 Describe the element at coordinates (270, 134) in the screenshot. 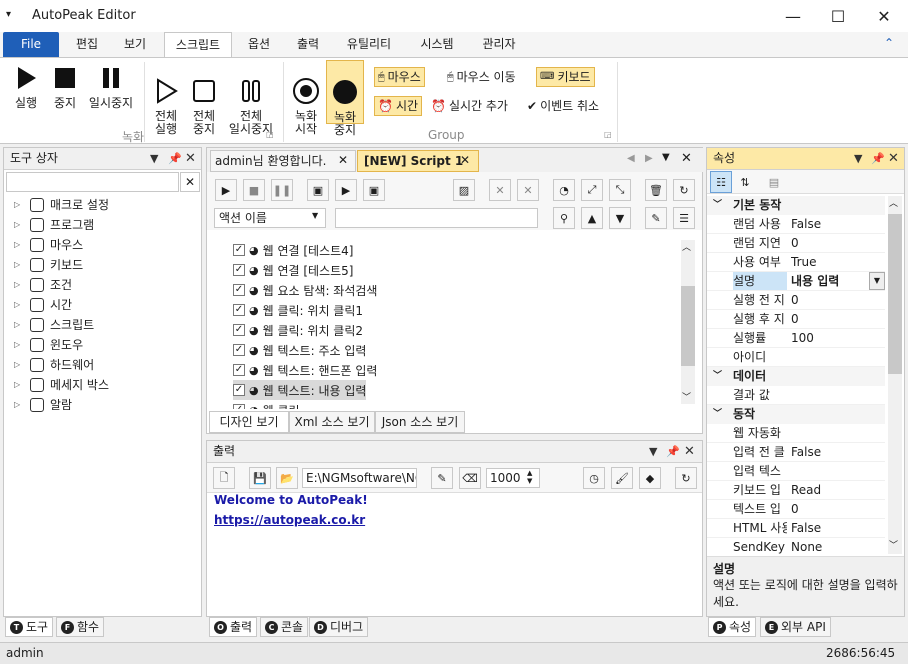

I see `group-launcher-icon: ◲` at that location.